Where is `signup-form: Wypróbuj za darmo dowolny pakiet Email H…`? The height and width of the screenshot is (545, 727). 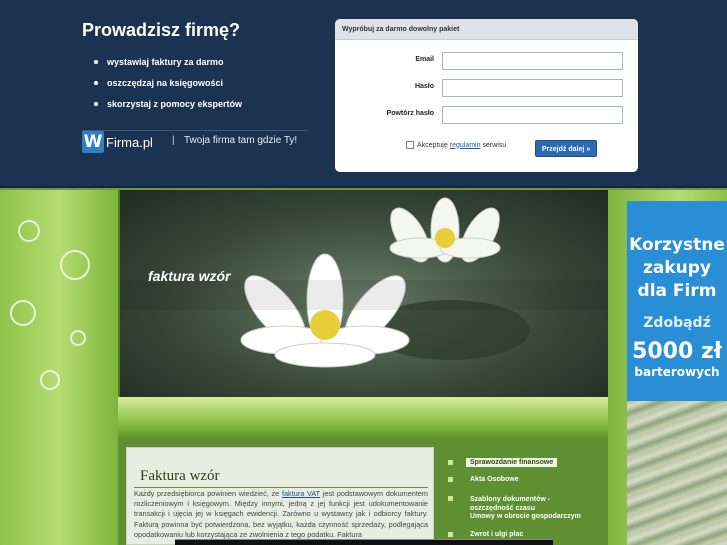 signup-form: Wypróbuj za darmo dowolny pakiet Email H… is located at coordinates (486, 95).